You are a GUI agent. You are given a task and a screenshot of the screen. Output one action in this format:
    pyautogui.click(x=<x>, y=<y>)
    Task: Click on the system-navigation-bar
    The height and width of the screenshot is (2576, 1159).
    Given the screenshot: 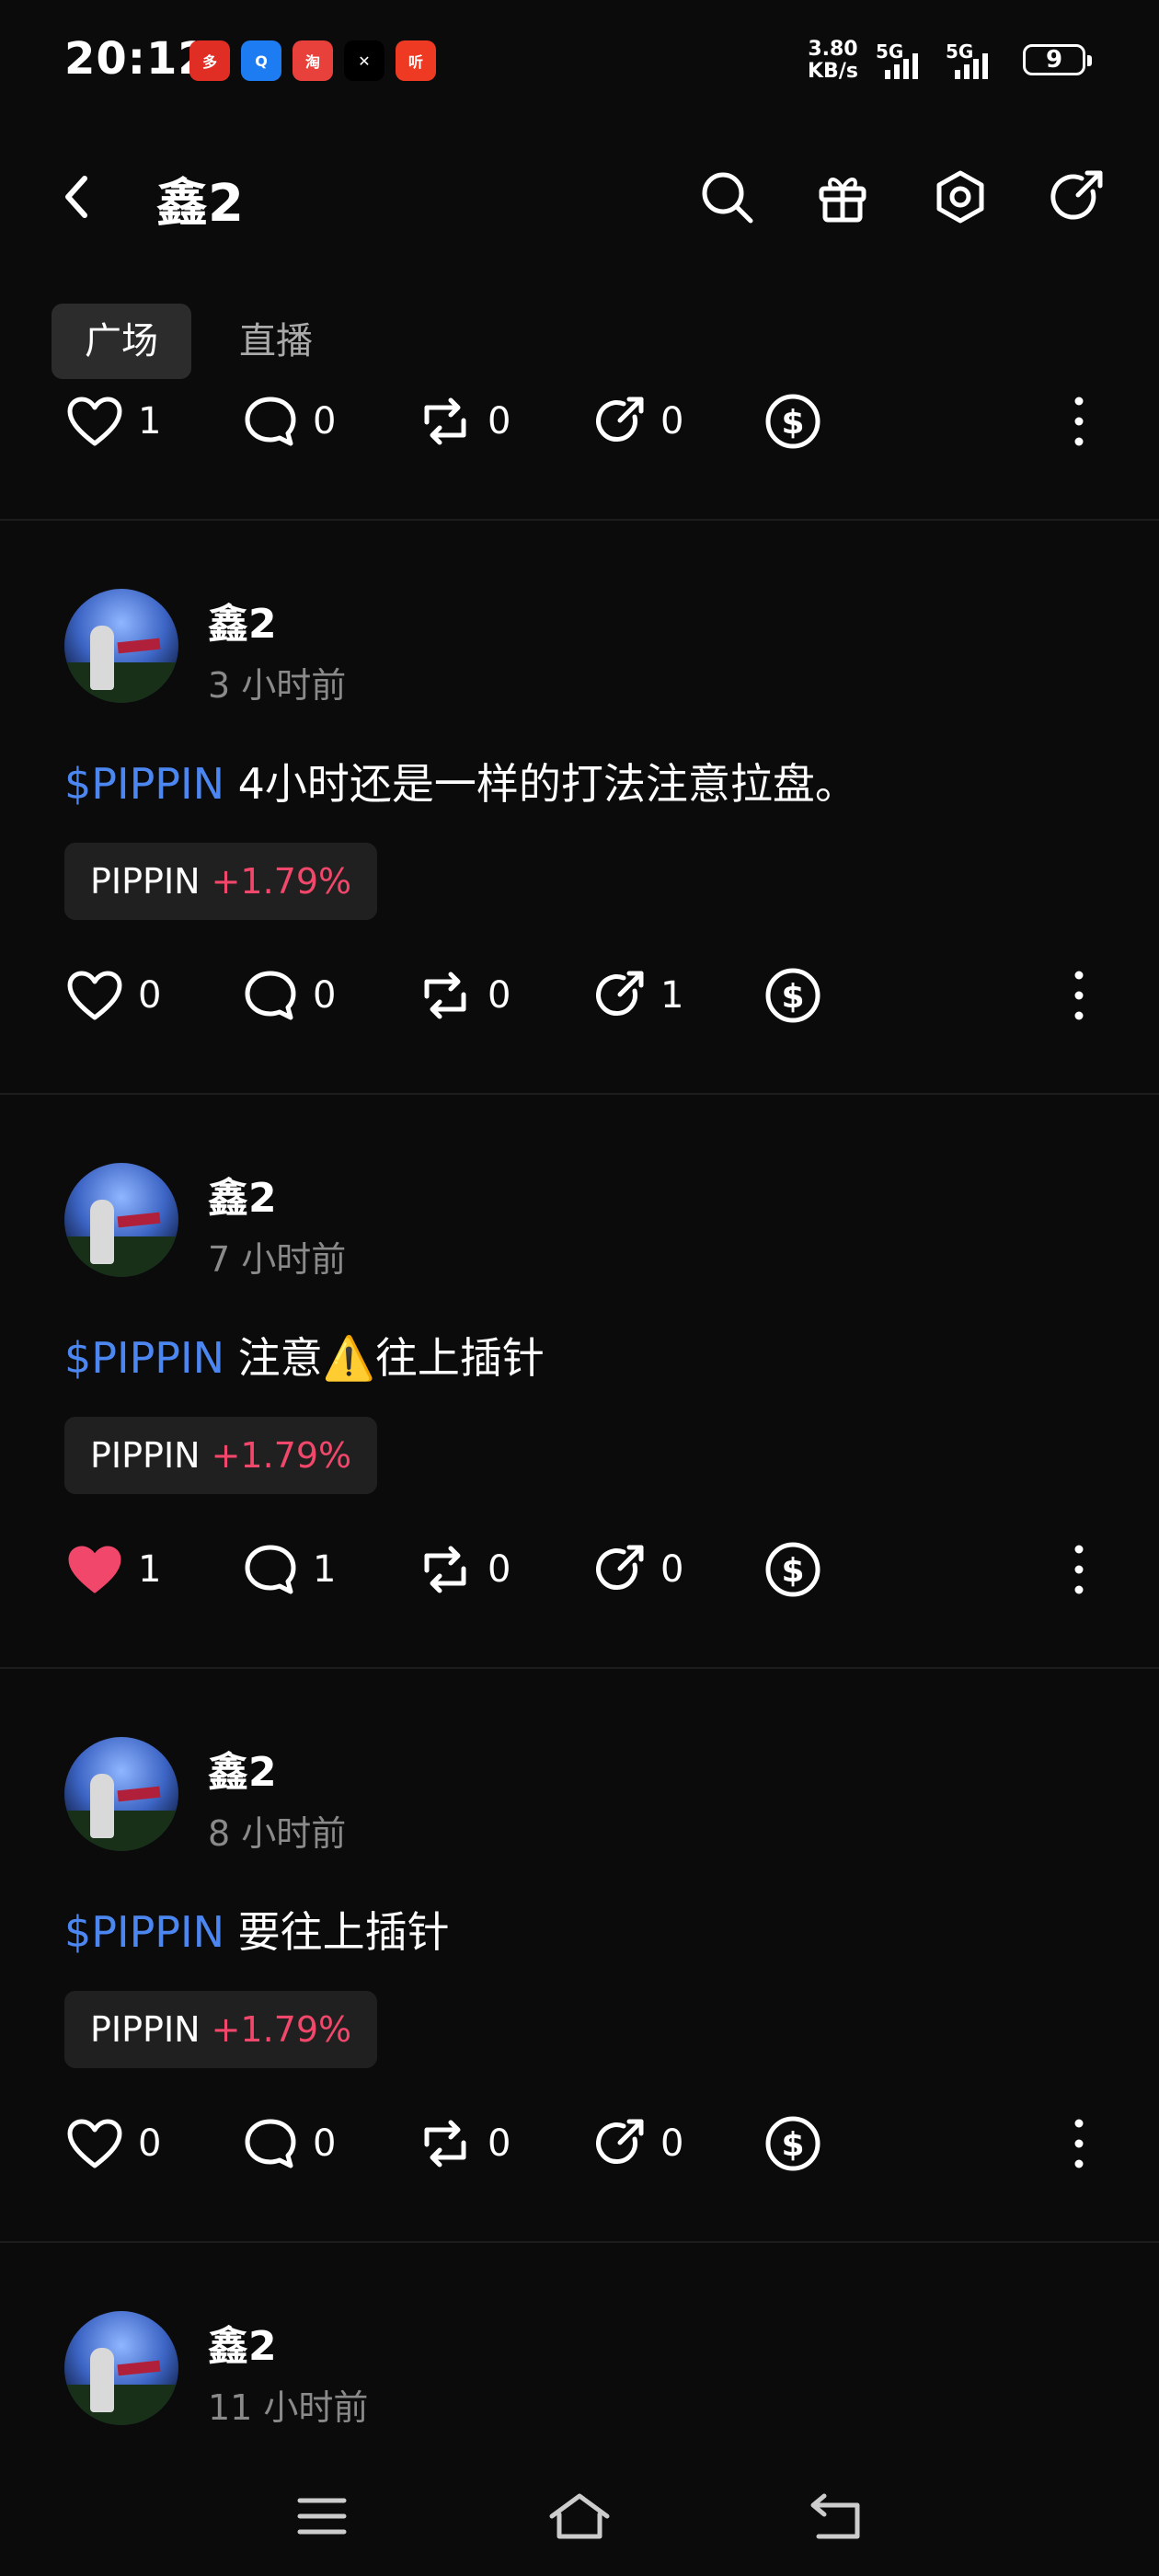 What is the action you would take?
    pyautogui.click(x=579, y=2511)
    